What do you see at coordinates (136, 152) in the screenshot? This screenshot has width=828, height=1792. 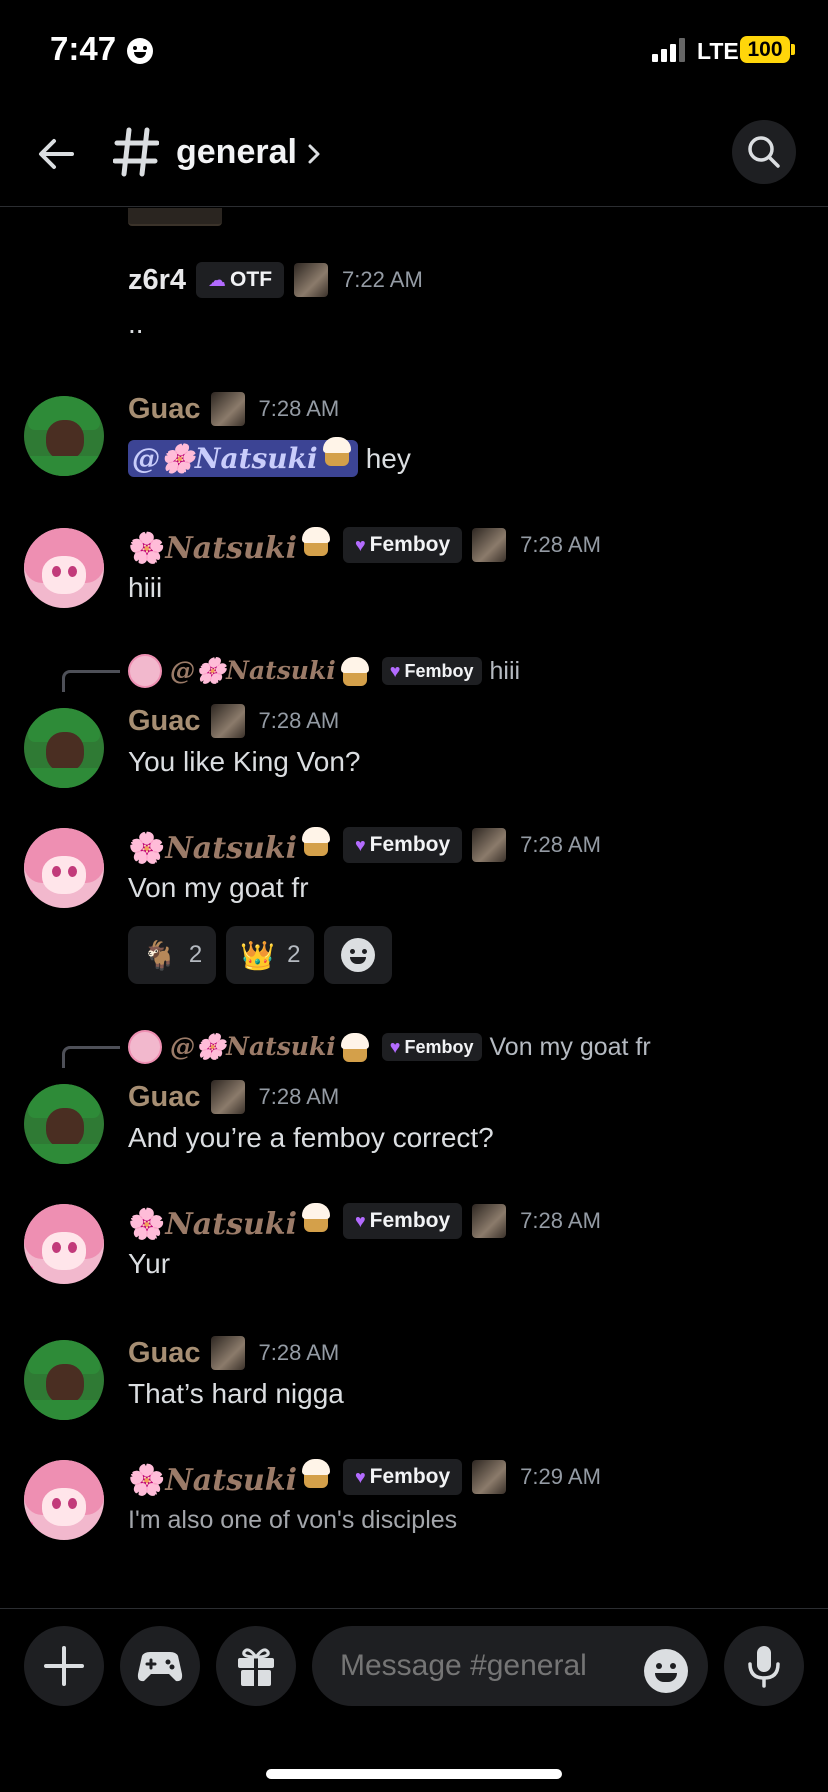 I see `hash-icon` at bounding box center [136, 152].